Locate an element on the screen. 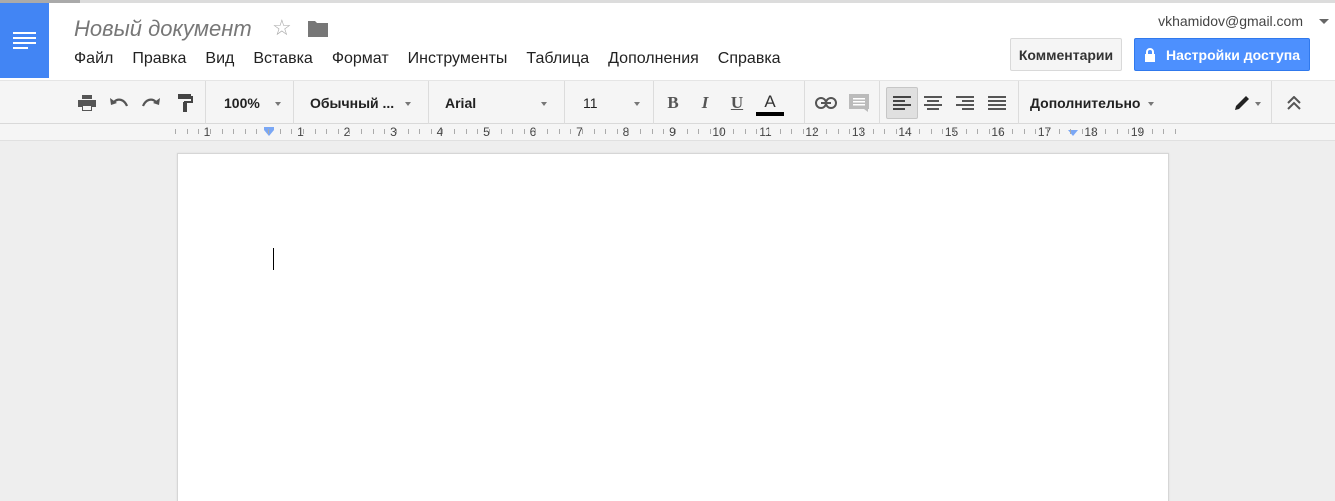 This screenshot has width=1335, height=501. align-center-icon is located at coordinates (933, 103).